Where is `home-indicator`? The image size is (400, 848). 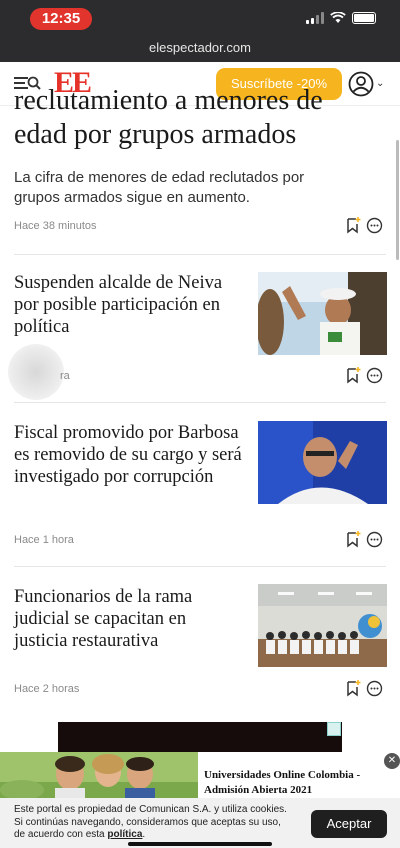 home-indicator is located at coordinates (200, 844).